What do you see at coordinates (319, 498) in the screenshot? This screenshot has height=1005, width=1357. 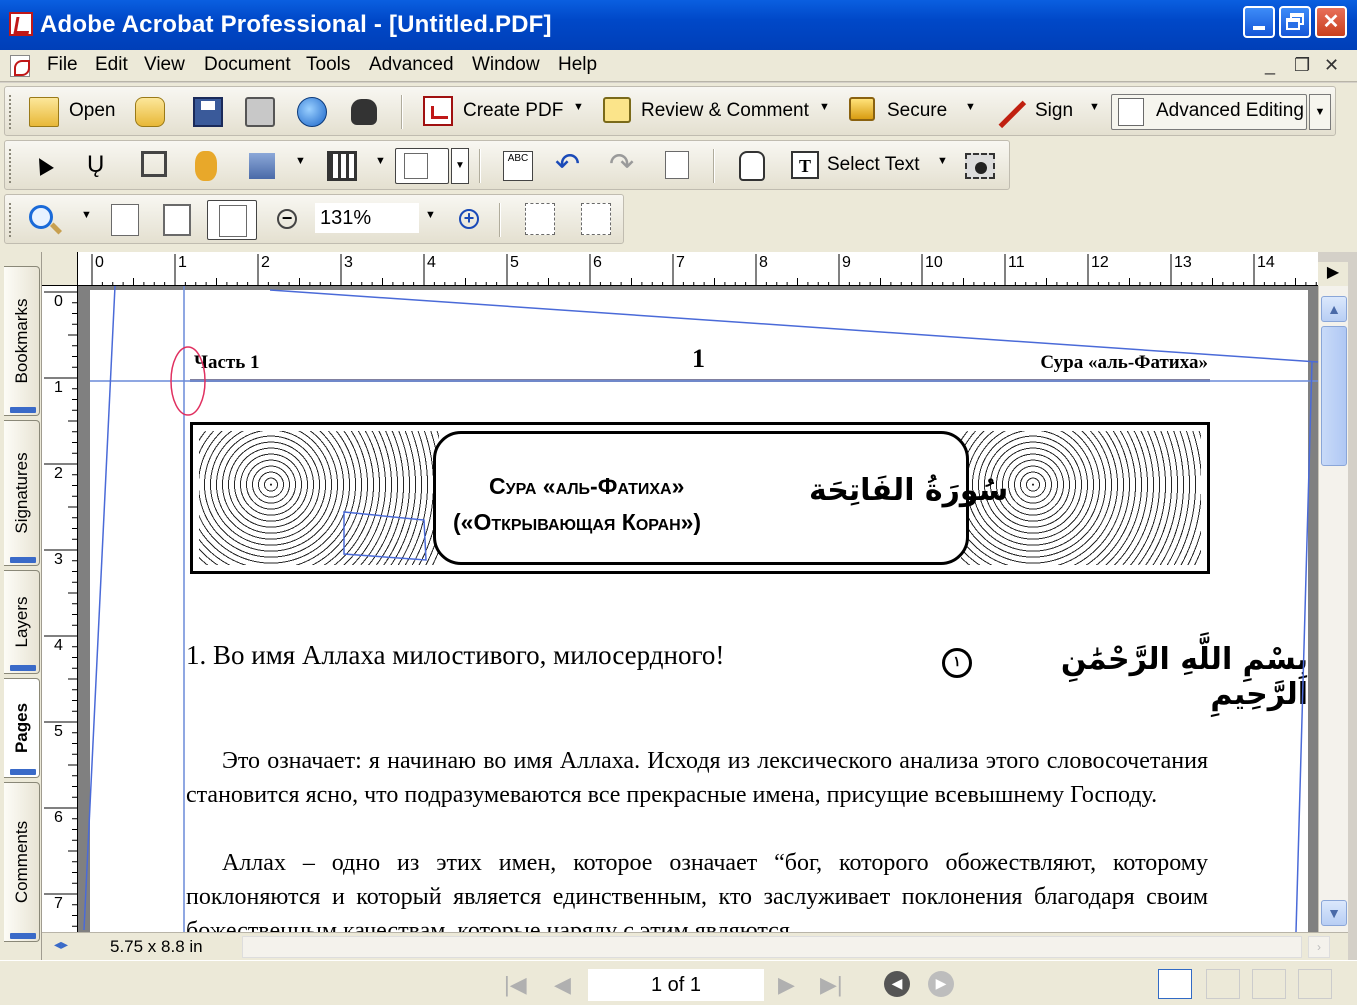 I see `ornament-left` at bounding box center [319, 498].